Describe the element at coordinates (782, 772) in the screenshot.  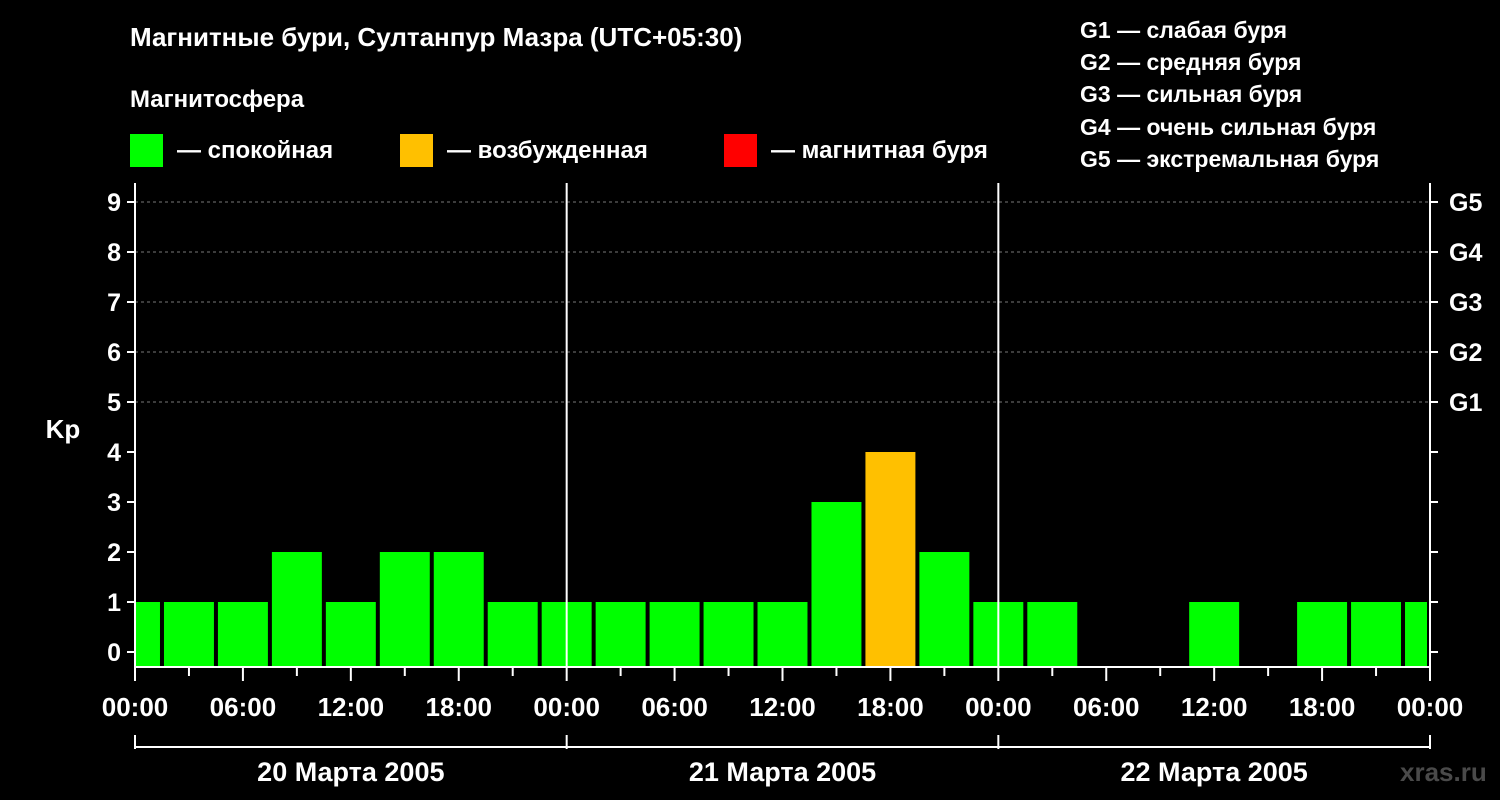
I see `day-label: 21 Марта 2005` at that location.